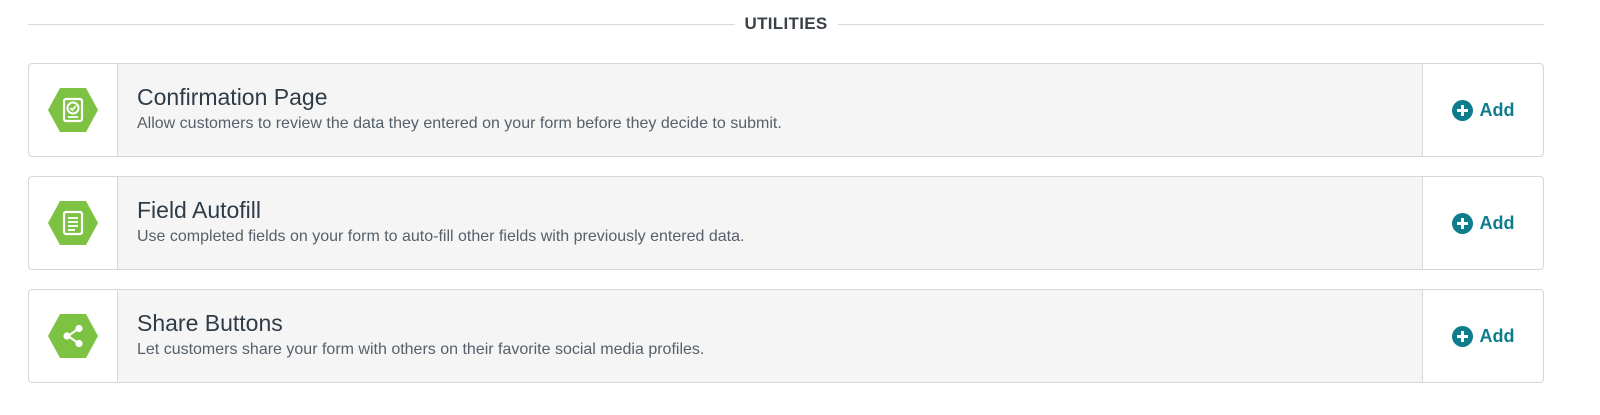 The height and width of the screenshot is (415, 1600). I want to click on divider-left, so click(381, 24).